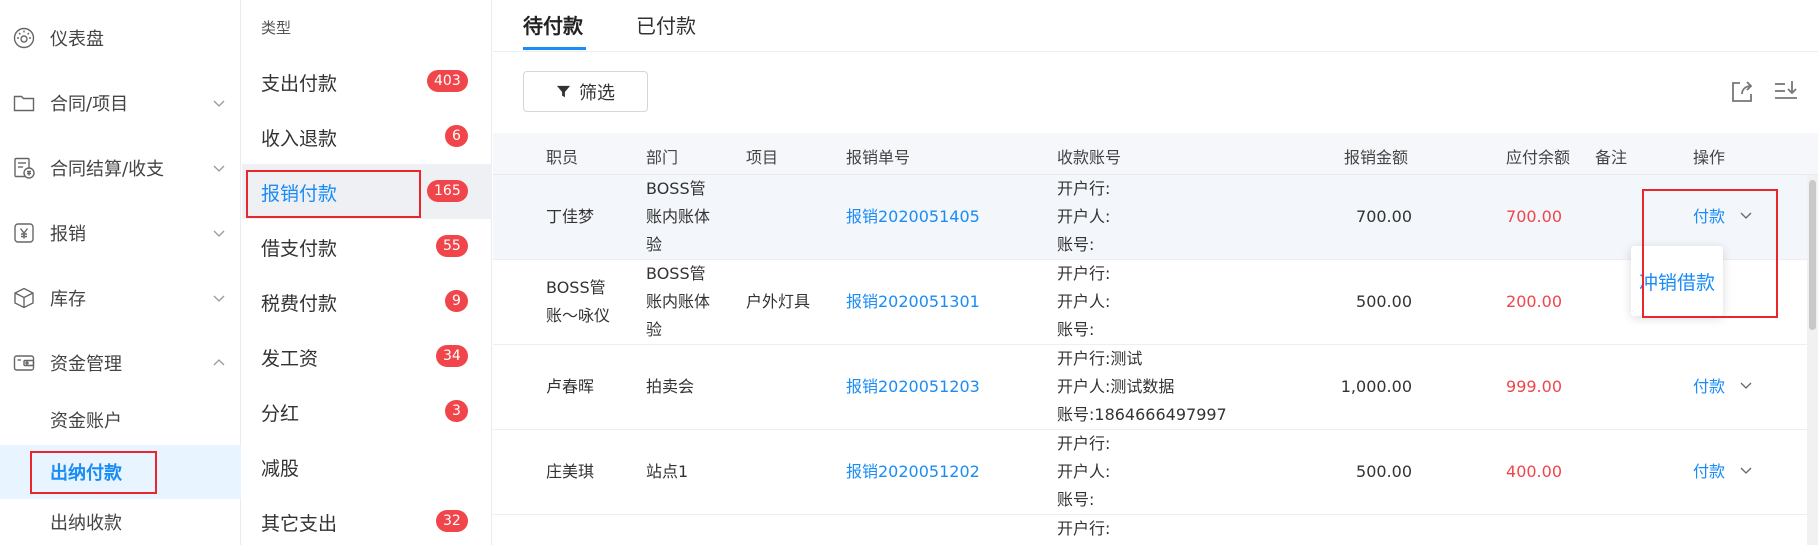 Image resolution: width=1818 pixels, height=545 pixels. What do you see at coordinates (86, 364) in the screenshot?
I see `nav-label: 资金管理` at bounding box center [86, 364].